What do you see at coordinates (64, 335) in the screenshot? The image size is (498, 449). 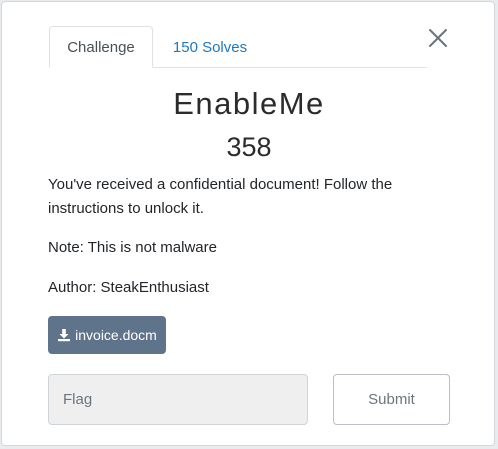 I see `download-icon` at bounding box center [64, 335].